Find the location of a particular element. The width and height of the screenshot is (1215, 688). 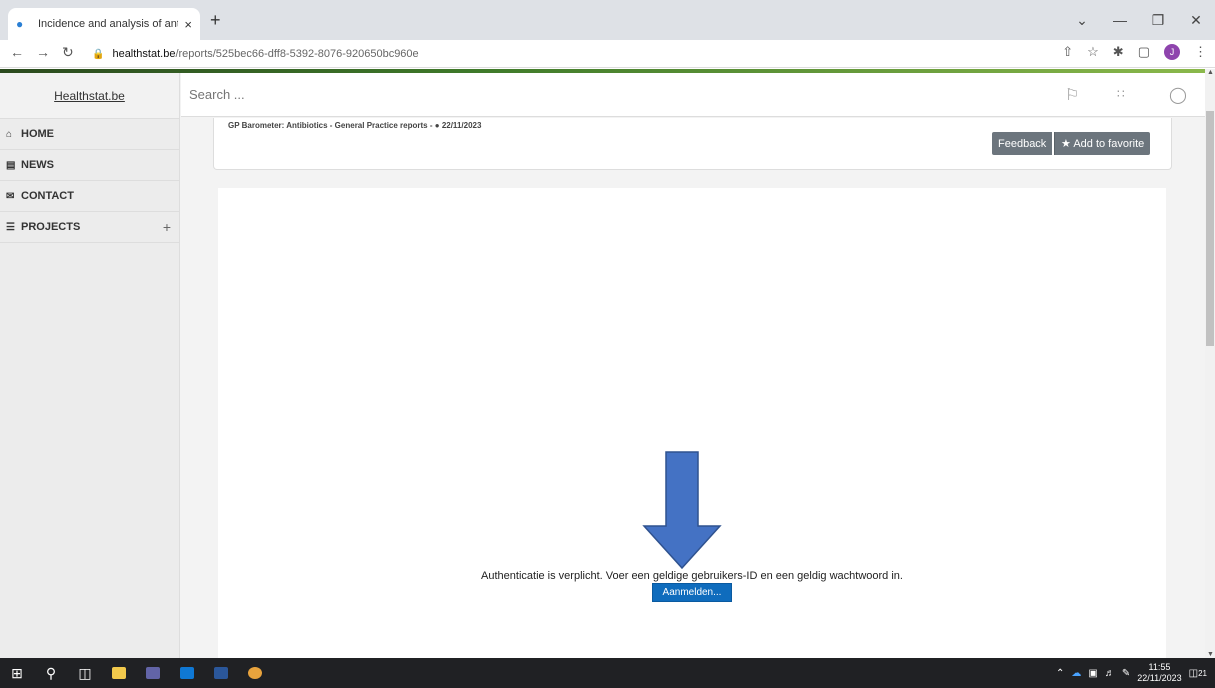

brand-link: Healthstat.be is located at coordinates (89, 96).